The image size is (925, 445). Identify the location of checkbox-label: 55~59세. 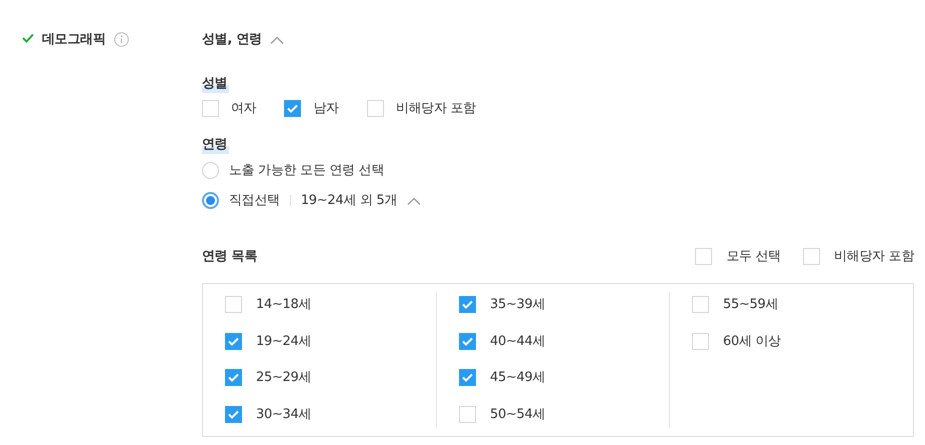
(750, 304).